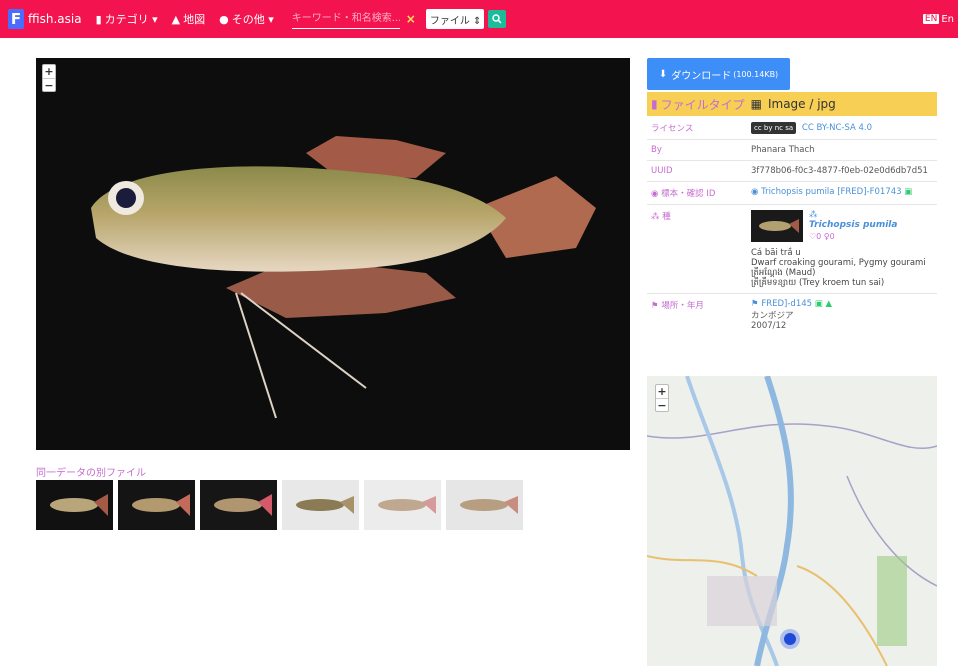 The width and height of the screenshot is (958, 666). Describe the element at coordinates (769, 326) in the screenshot. I see `date: 2007/12` at that location.